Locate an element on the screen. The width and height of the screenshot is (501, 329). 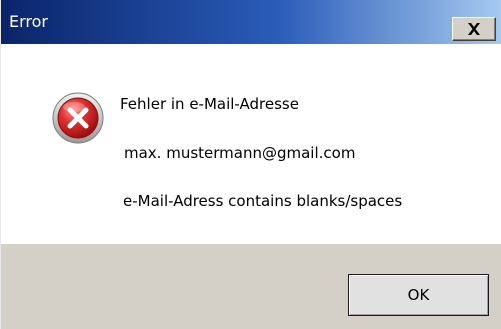
error-icon is located at coordinates (78, 118).